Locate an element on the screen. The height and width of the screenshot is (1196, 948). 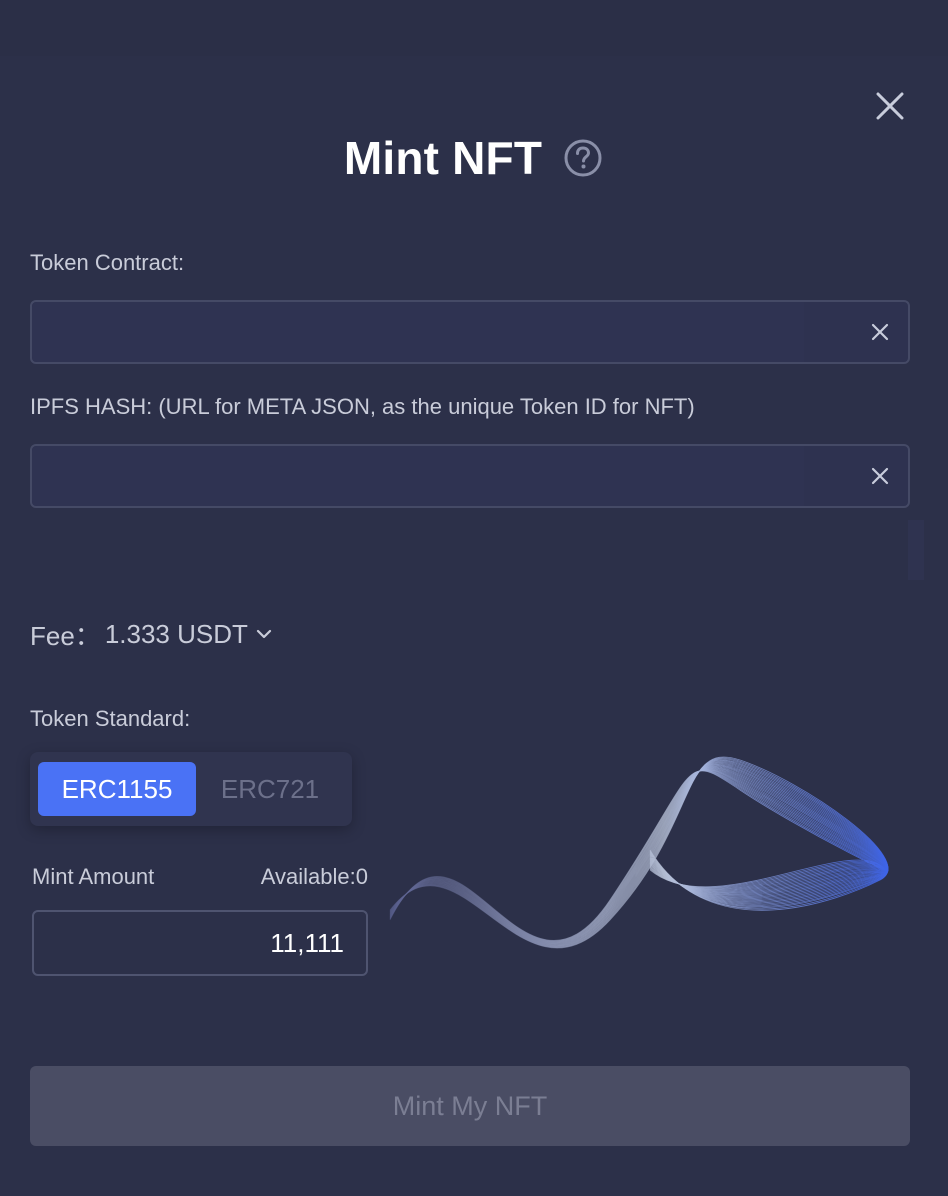
modal-top-strip is located at coordinates (474, 28).